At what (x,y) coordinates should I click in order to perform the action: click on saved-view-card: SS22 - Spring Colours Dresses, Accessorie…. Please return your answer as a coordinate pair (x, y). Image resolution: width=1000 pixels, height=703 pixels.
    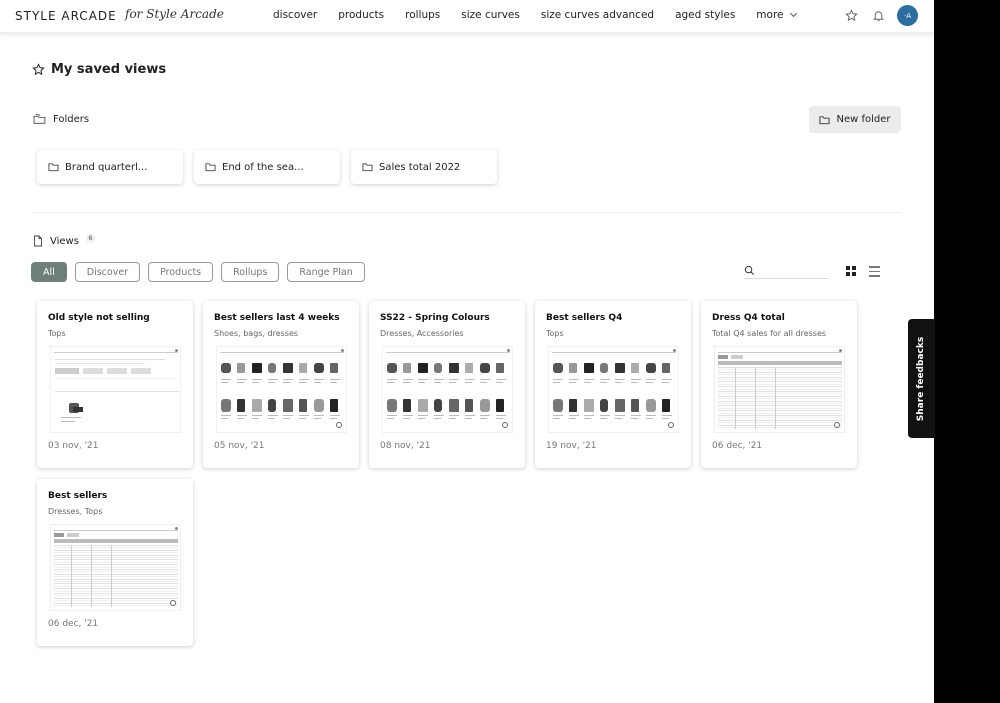
    Looking at the image, I should click on (447, 384).